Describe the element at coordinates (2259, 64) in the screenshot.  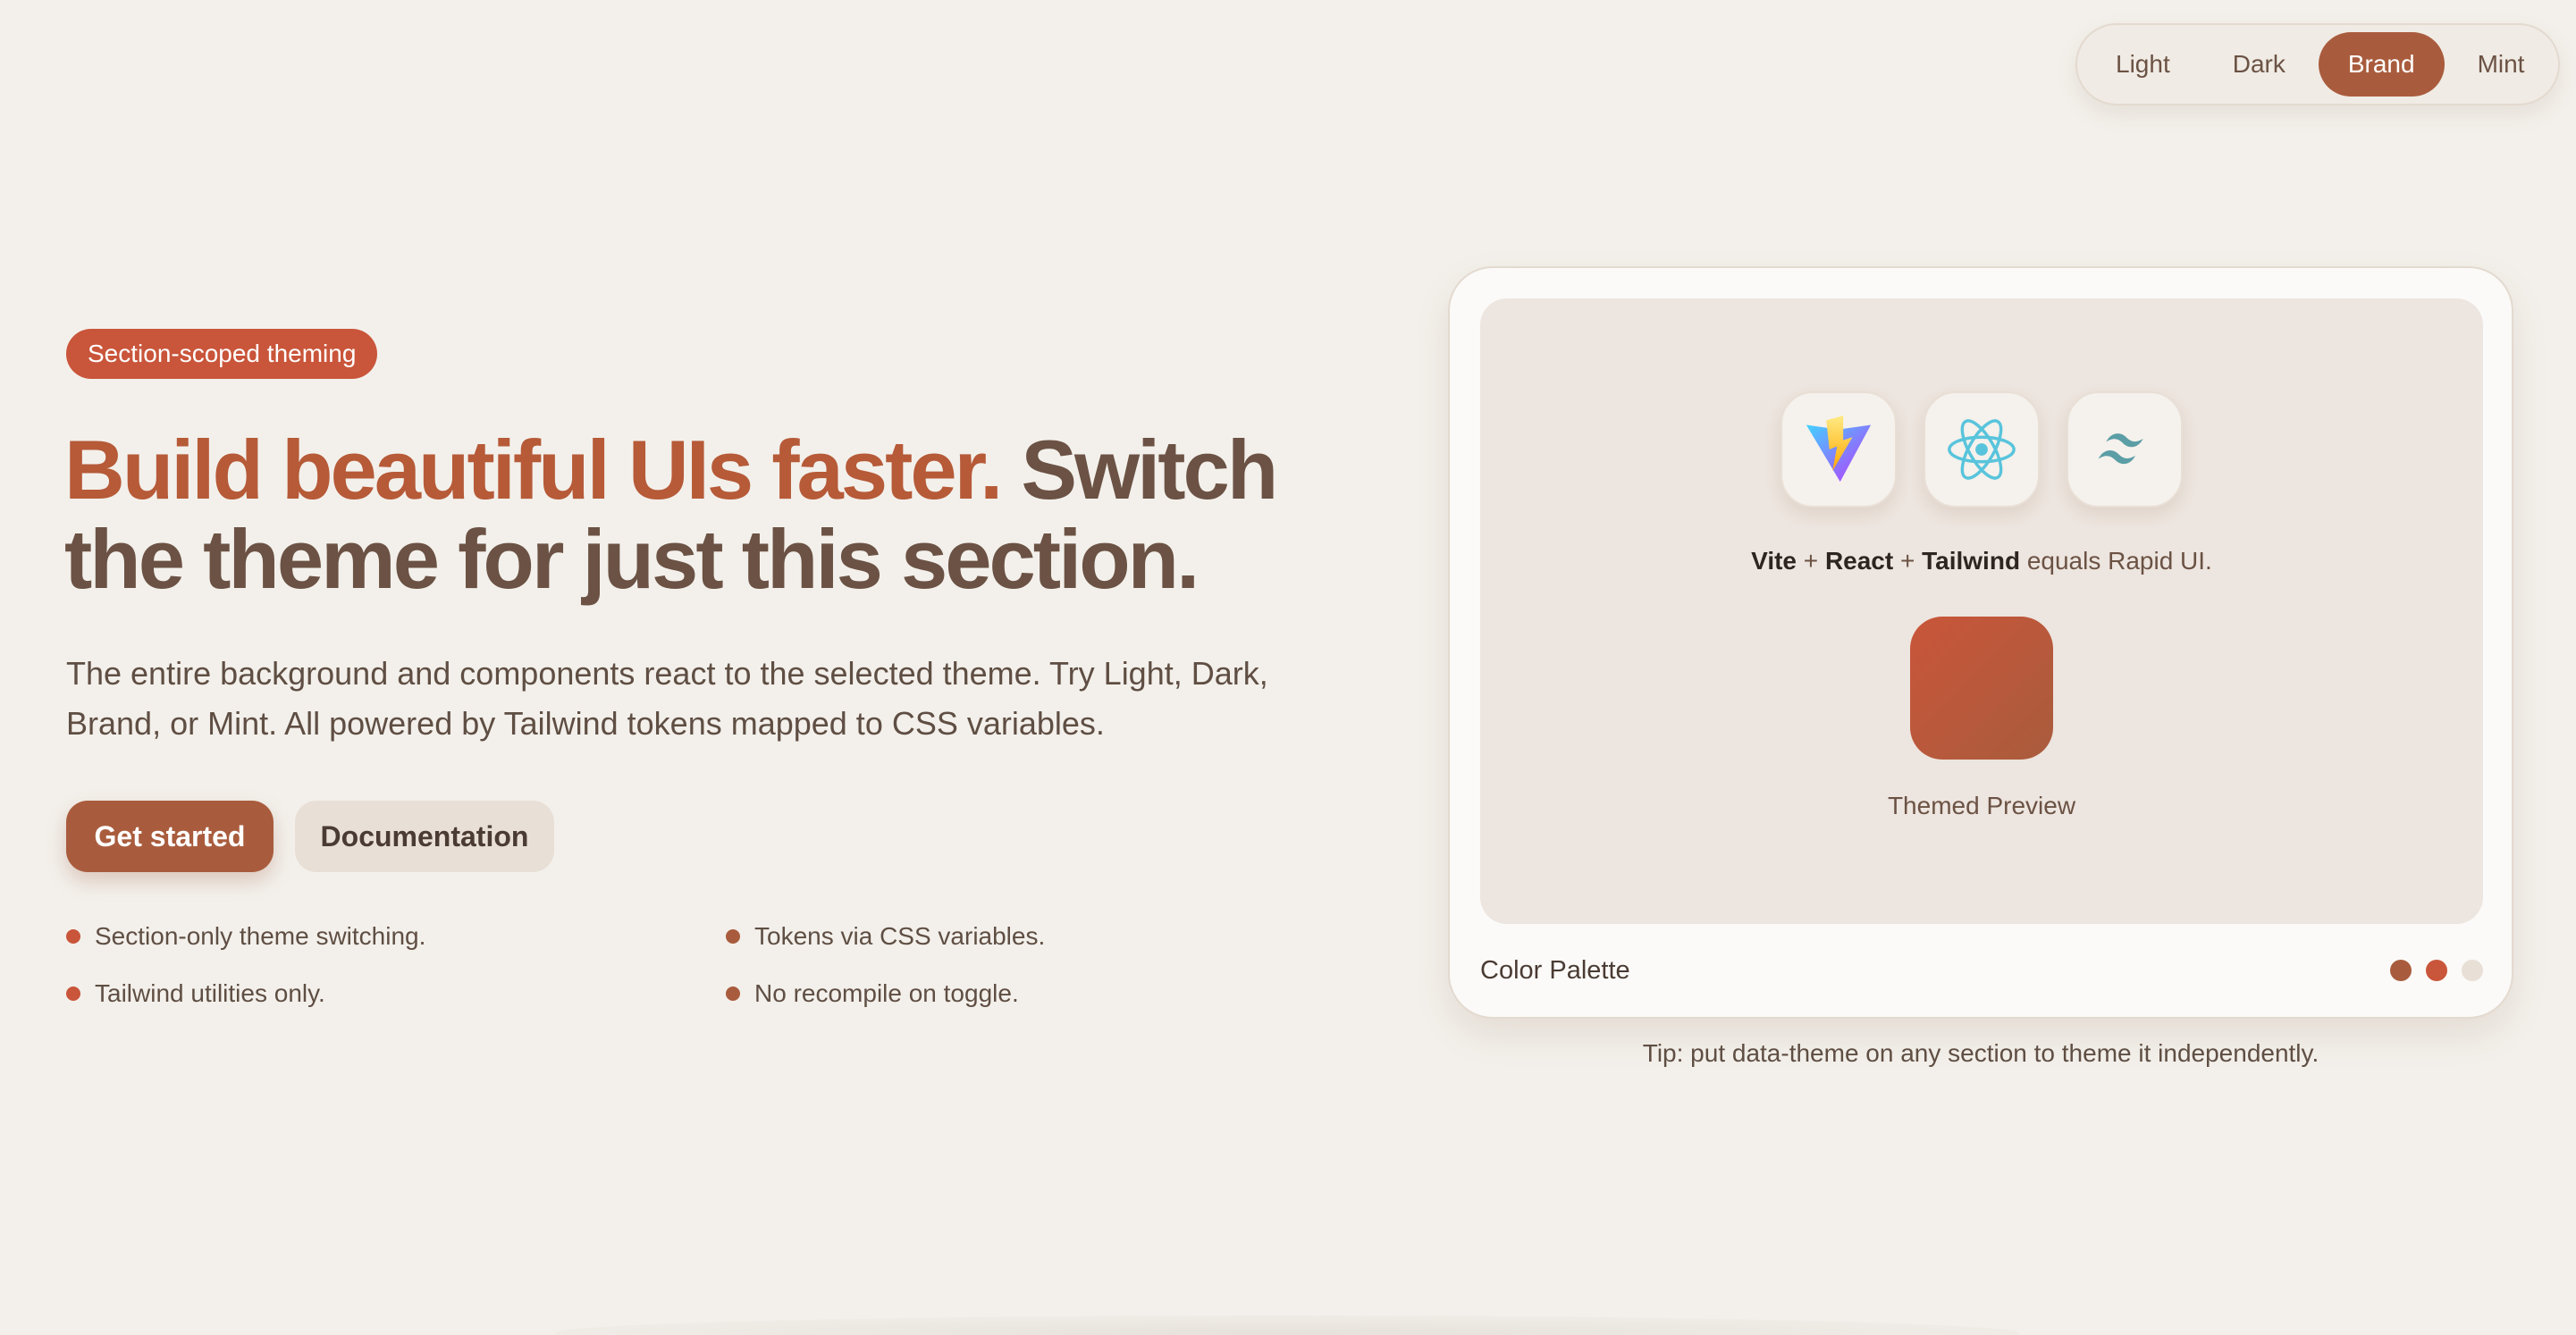
I see `theme-option-dark: Dark` at that location.